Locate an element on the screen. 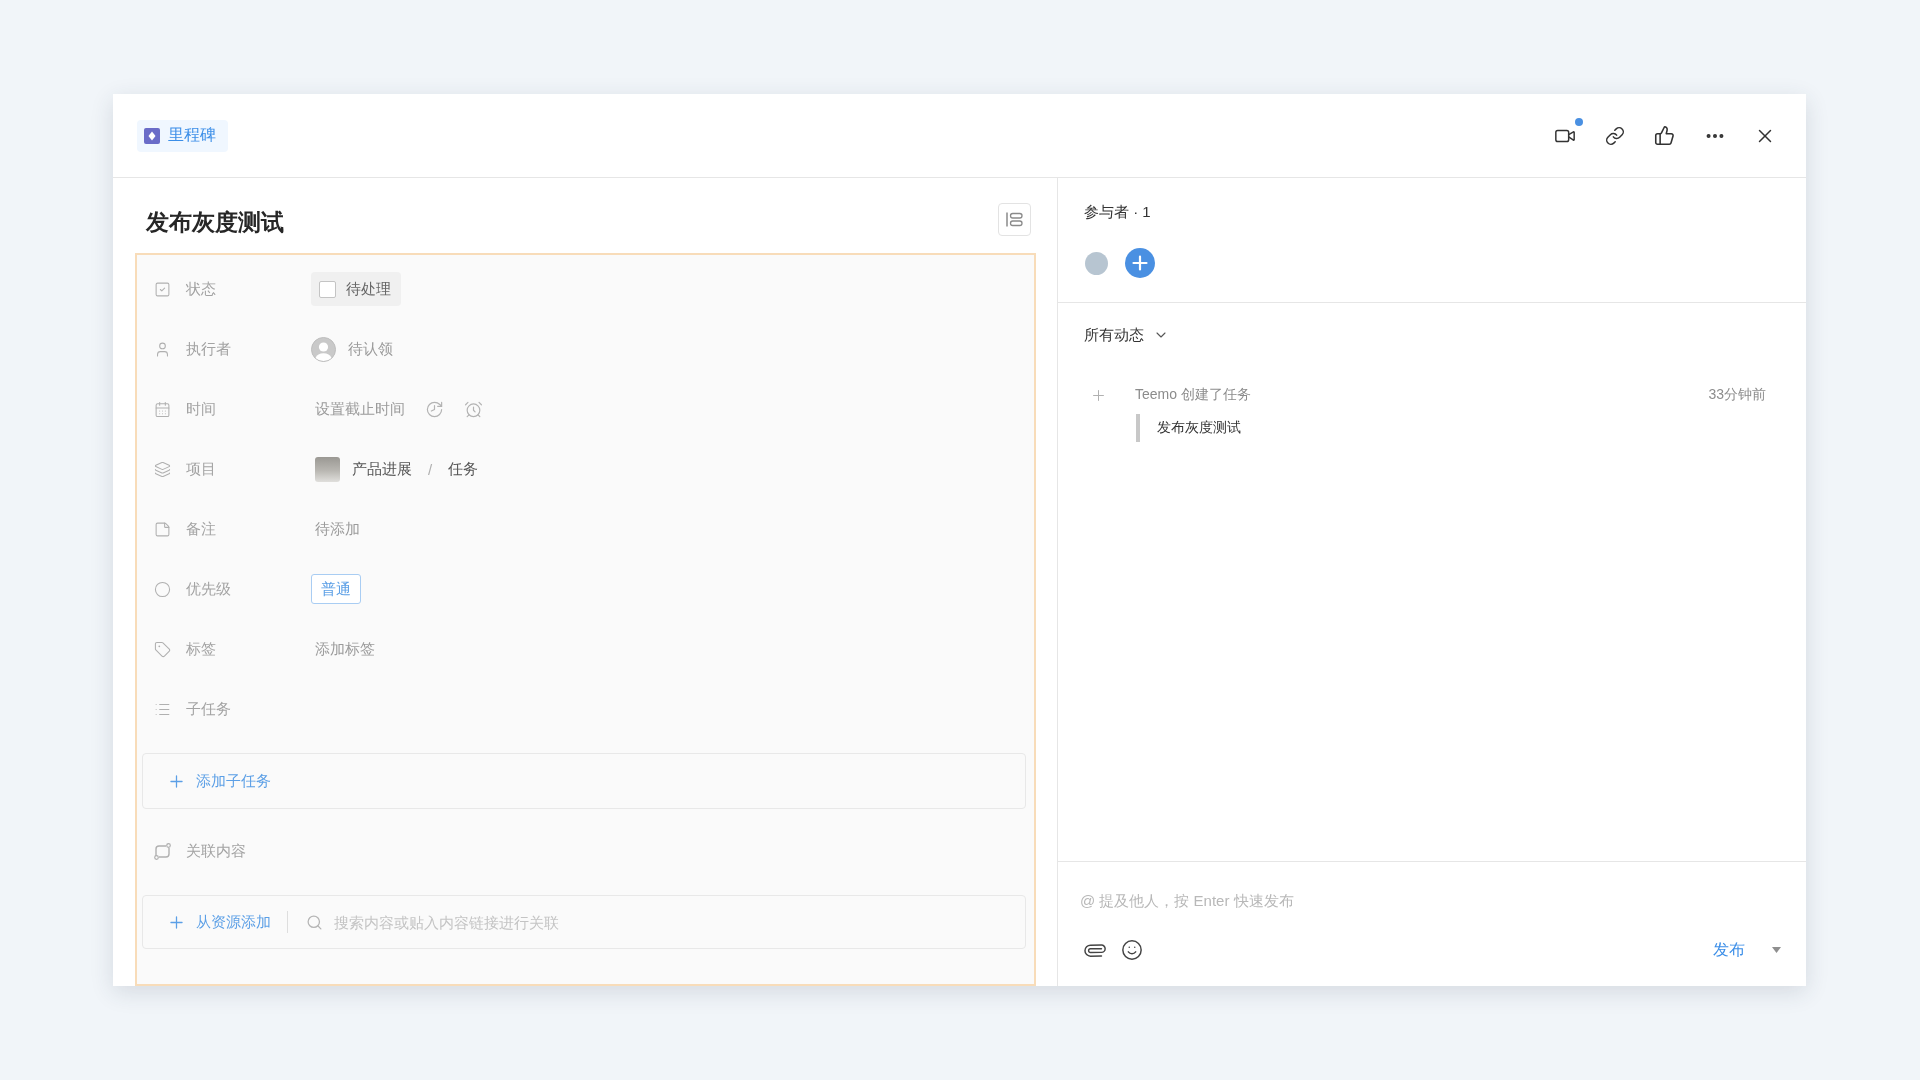 This screenshot has height=1080, width=1920. due-date-link: 设置截止时间 is located at coordinates (358, 409).